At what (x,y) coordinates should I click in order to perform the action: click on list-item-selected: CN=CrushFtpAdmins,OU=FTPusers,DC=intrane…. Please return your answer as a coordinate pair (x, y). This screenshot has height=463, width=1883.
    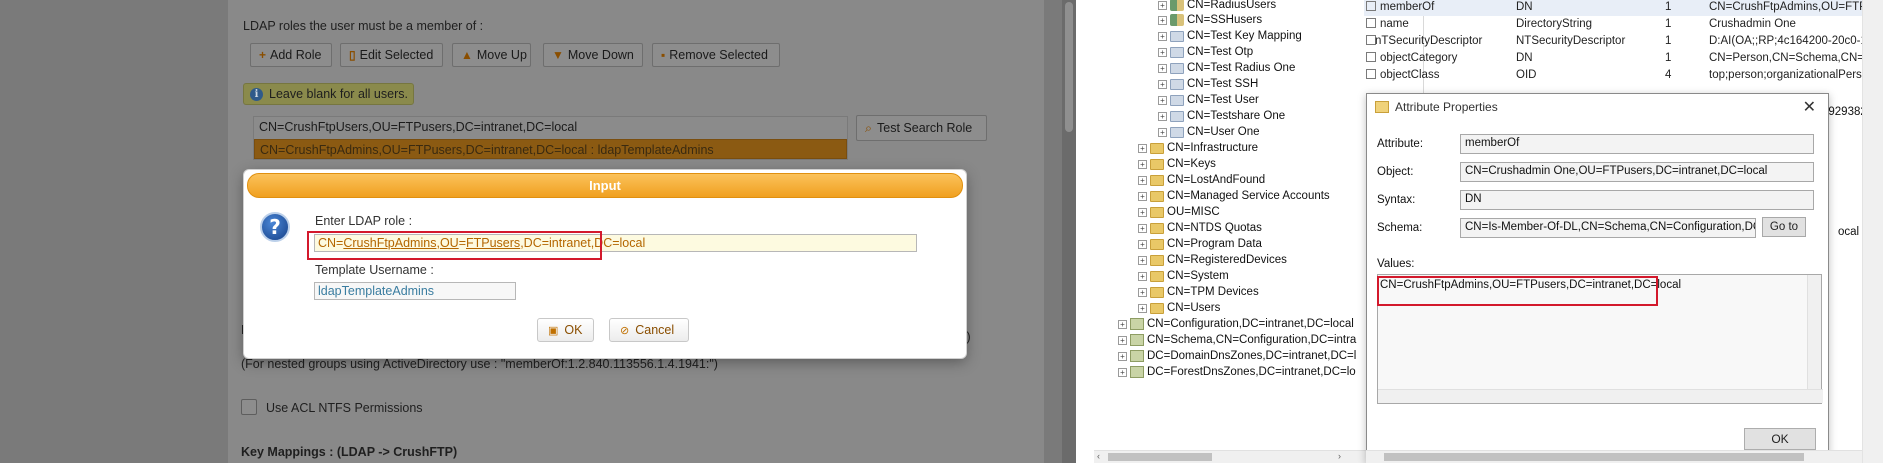
    Looking at the image, I should click on (550, 149).